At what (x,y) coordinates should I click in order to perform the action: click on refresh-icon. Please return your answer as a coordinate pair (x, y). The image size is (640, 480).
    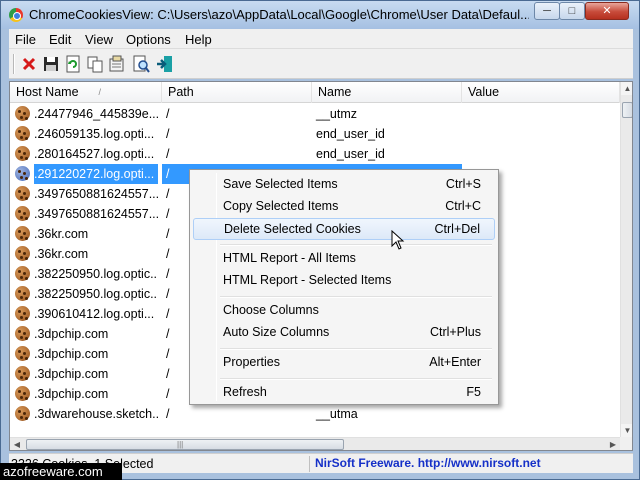
    Looking at the image, I should click on (73, 64).